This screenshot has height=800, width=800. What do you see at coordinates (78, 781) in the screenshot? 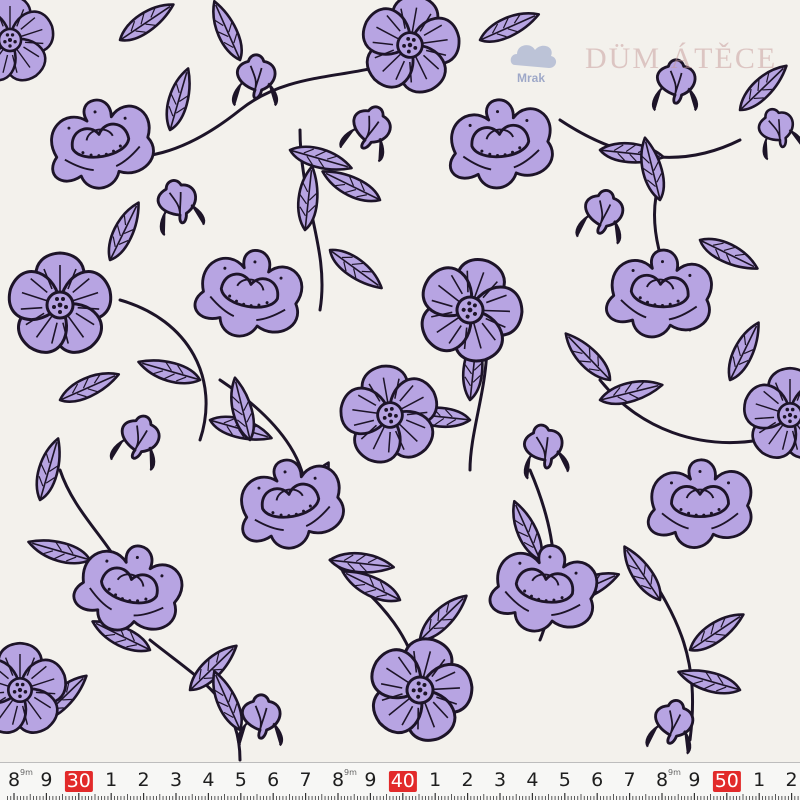
I see `ruler-label: 30` at bounding box center [78, 781].